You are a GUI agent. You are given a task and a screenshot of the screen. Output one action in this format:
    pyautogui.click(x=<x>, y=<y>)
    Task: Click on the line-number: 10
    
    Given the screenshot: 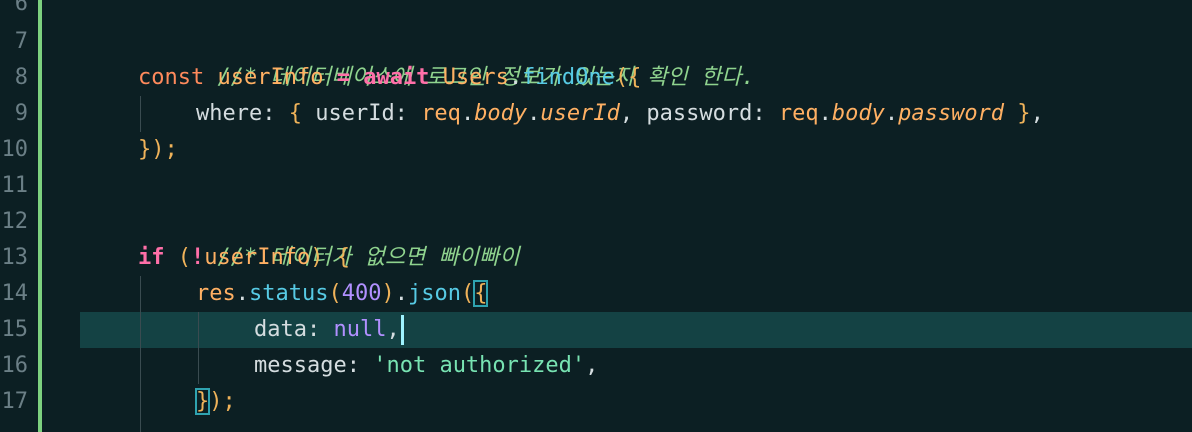 What is the action you would take?
    pyautogui.click(x=15, y=149)
    